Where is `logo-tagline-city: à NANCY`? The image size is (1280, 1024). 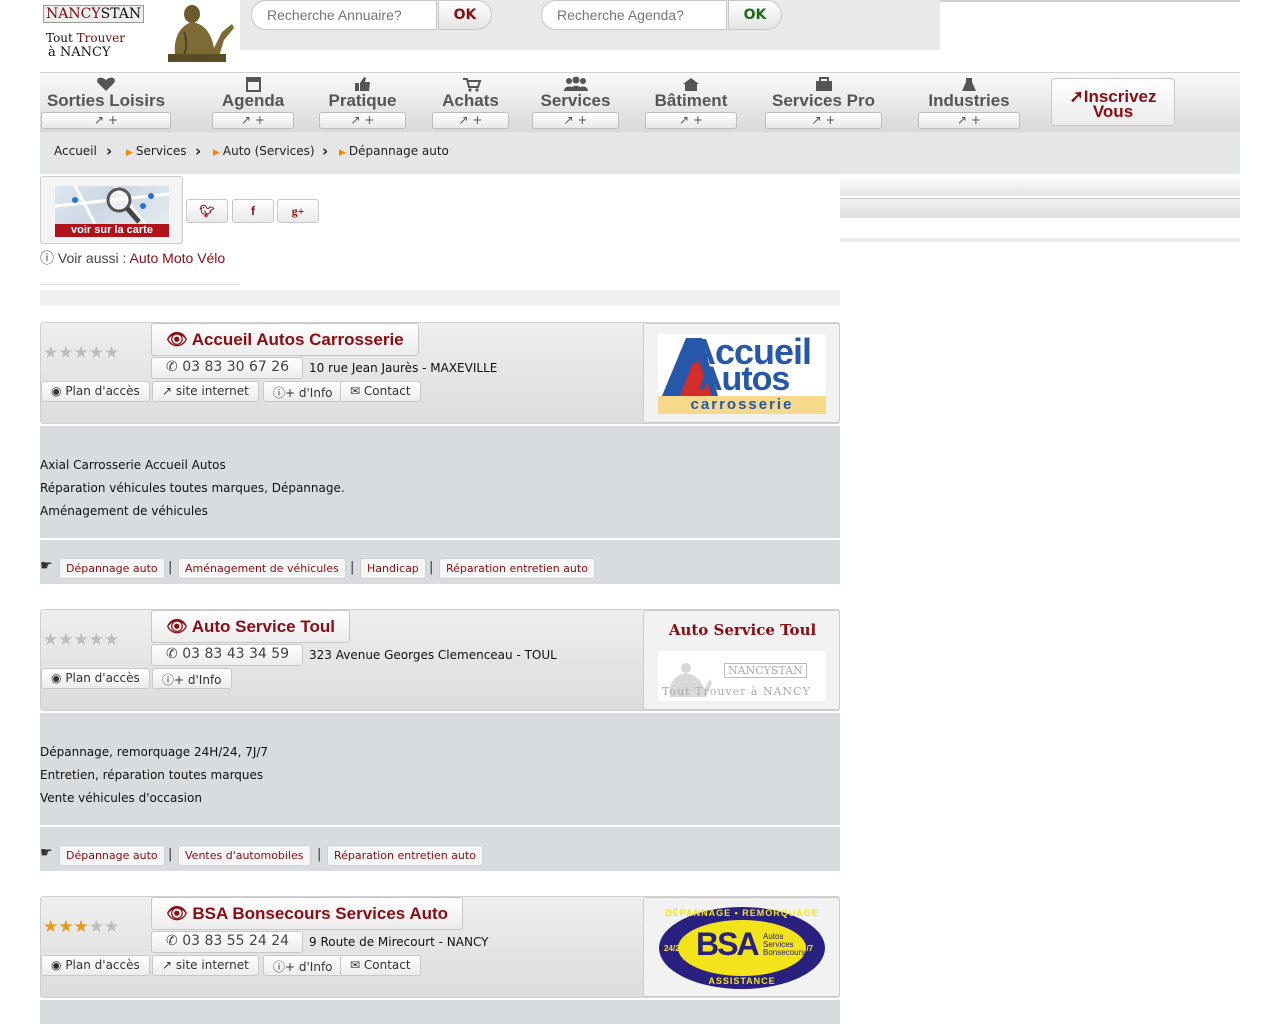 logo-tagline-city: à NANCY is located at coordinates (79, 52).